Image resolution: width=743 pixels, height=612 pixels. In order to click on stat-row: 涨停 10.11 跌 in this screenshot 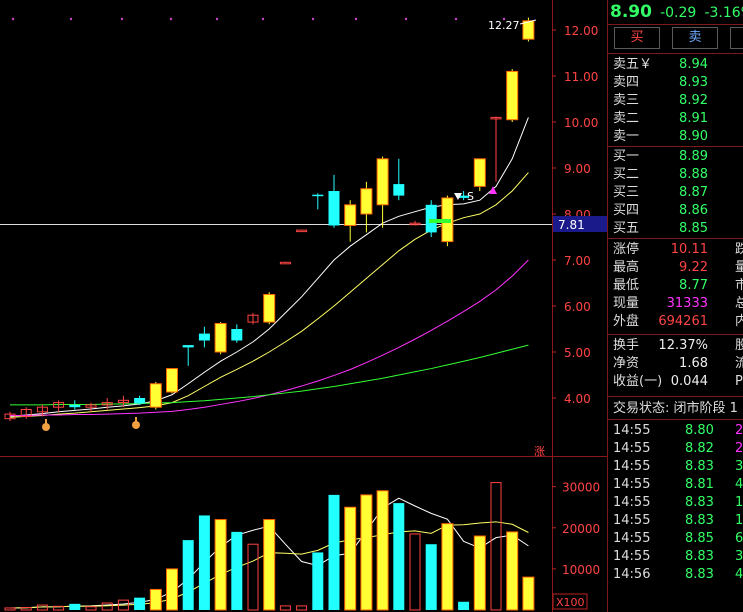, I will do `click(678, 250)`.